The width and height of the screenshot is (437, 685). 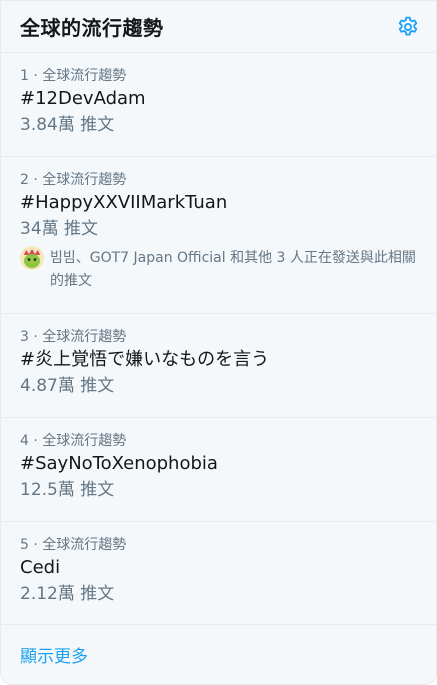 What do you see at coordinates (32, 258) in the screenshot?
I see `bird-avatar-icon` at bounding box center [32, 258].